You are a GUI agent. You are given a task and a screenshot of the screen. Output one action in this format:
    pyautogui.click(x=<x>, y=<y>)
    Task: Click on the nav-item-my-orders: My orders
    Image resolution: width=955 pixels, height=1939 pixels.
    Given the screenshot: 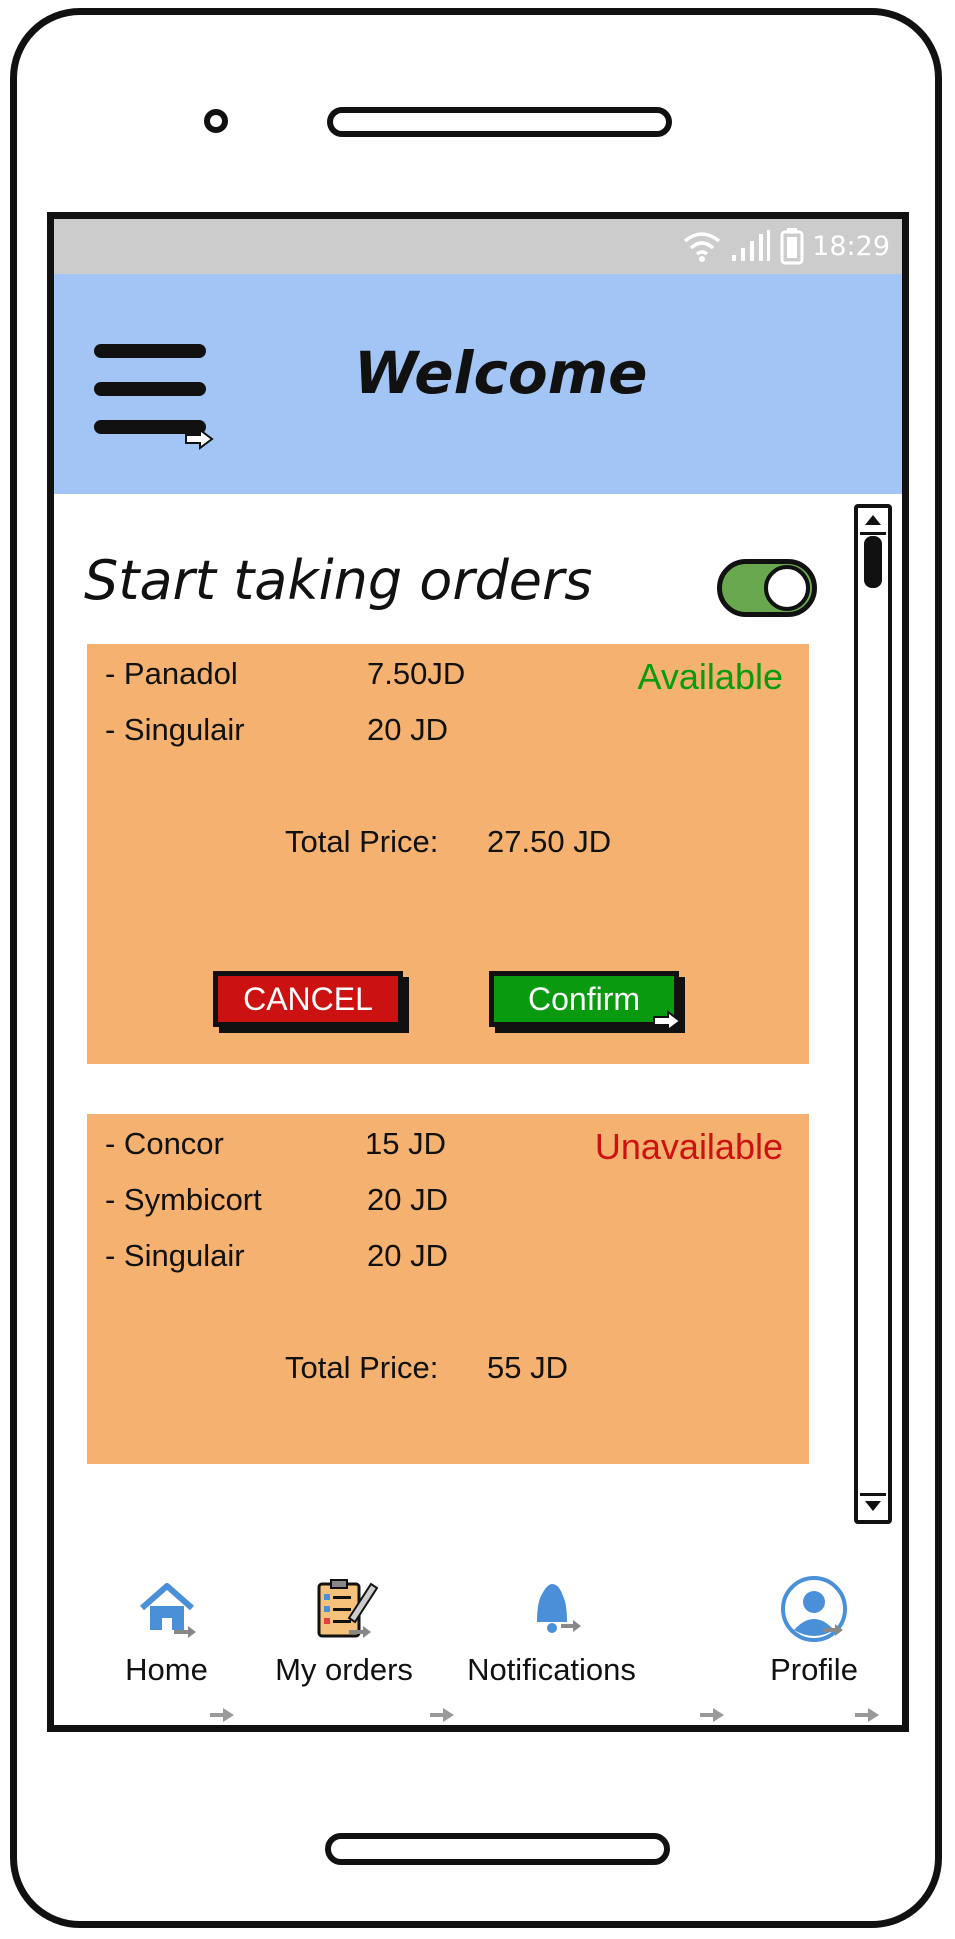 What is the action you would take?
    pyautogui.click(x=344, y=1631)
    